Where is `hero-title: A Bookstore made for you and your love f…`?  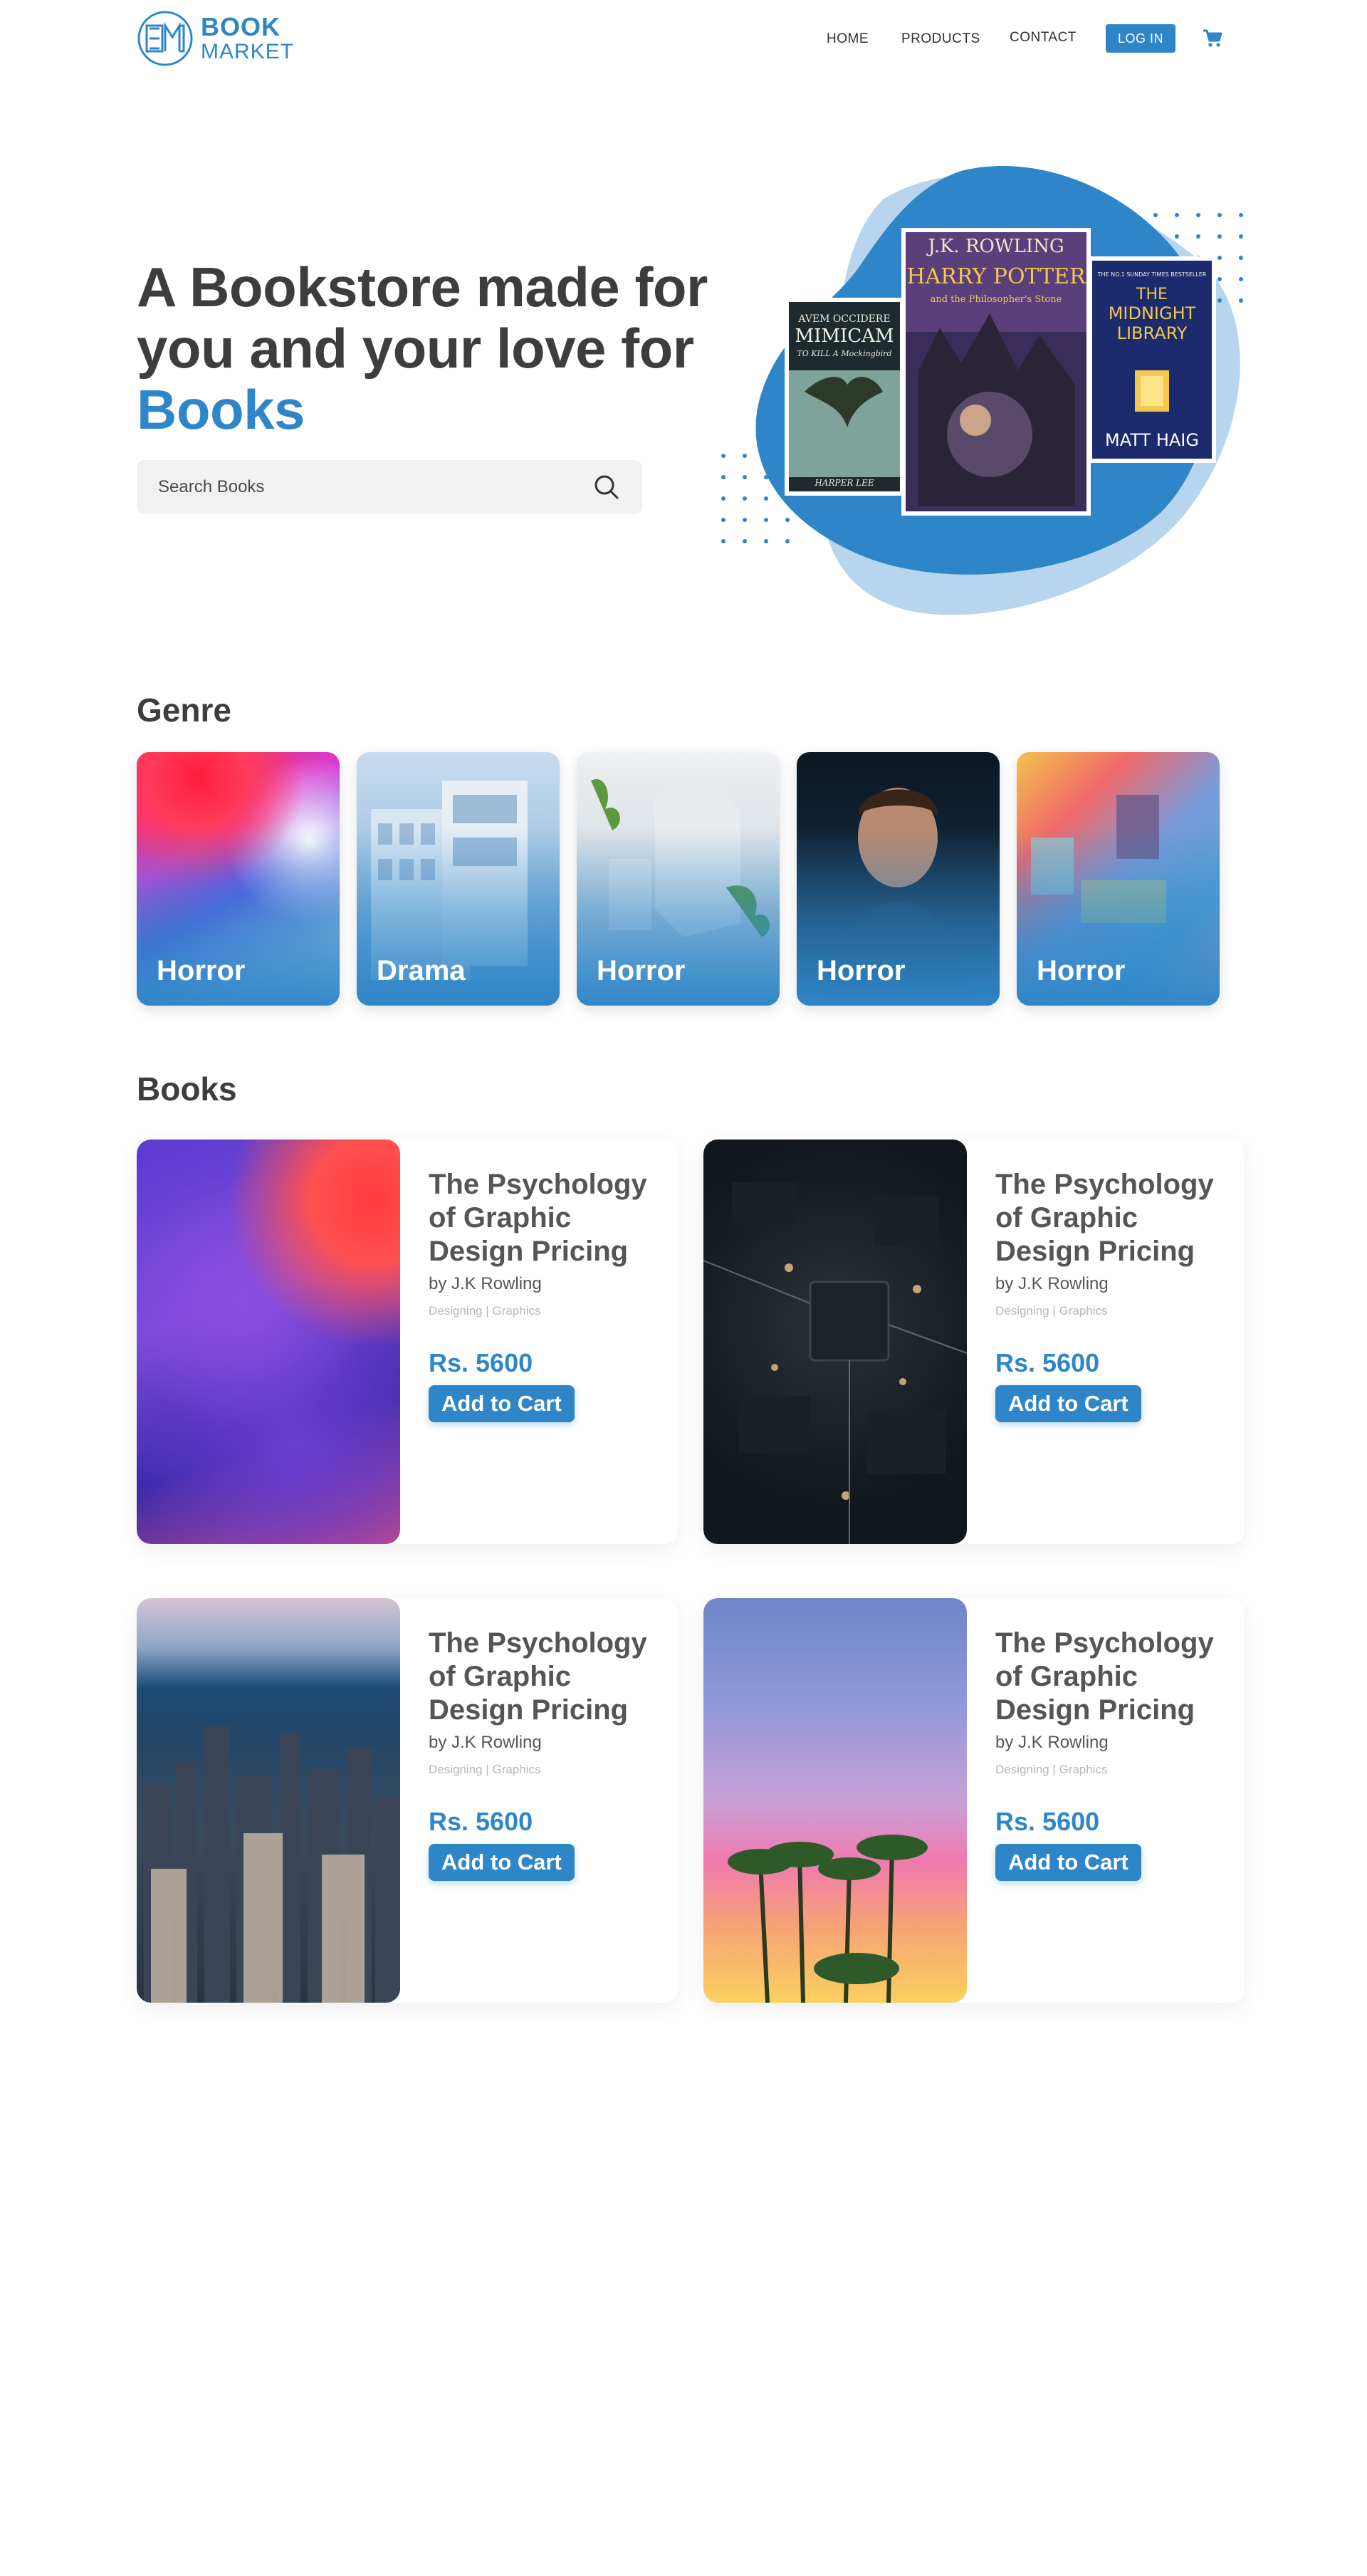 hero-title: A Bookstore made for you and your love f… is located at coordinates (443, 348).